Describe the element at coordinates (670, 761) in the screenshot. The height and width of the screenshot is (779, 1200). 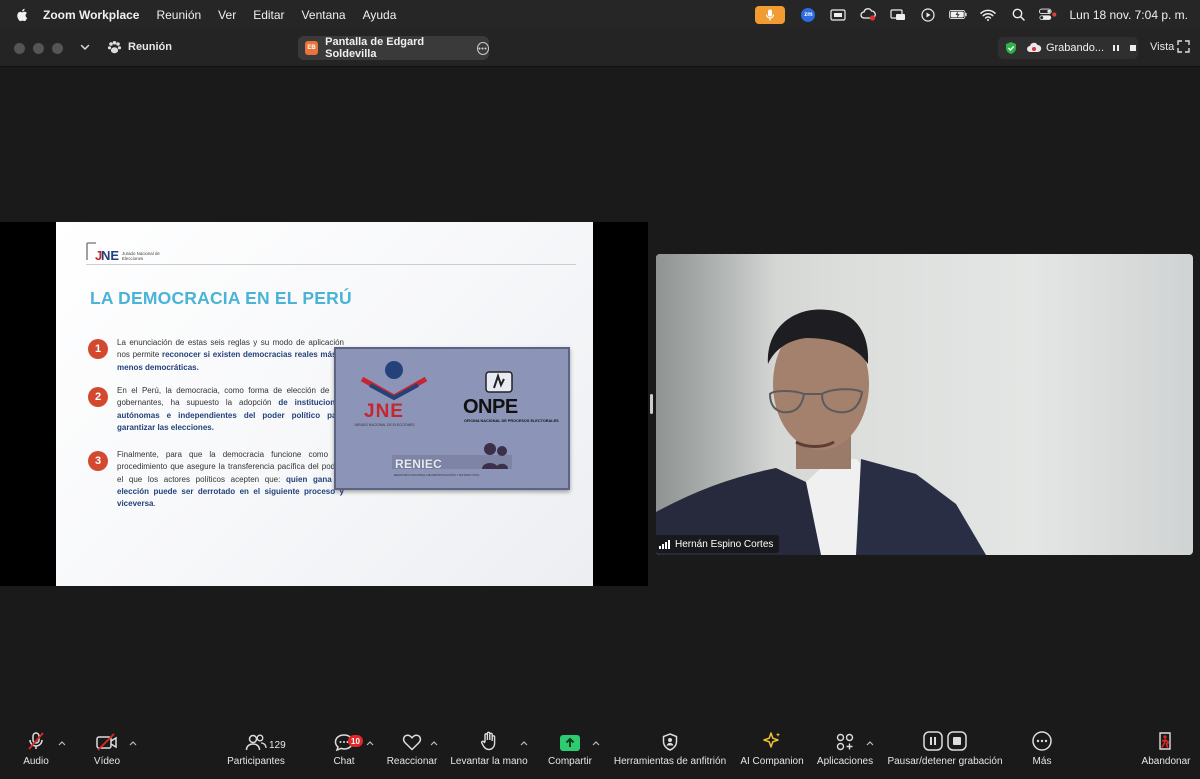
I see `host-tools-label: Herramientas de anfitrión` at that location.